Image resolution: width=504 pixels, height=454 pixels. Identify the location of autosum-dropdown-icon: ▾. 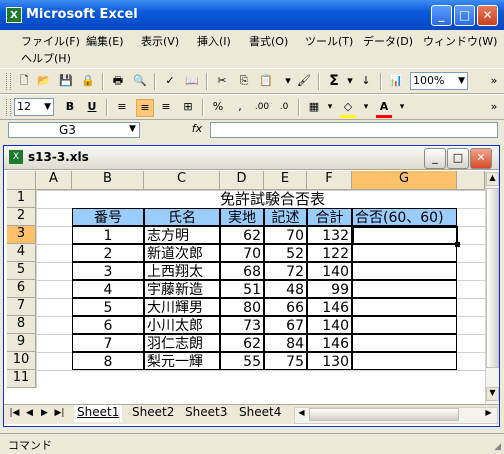
(350, 81).